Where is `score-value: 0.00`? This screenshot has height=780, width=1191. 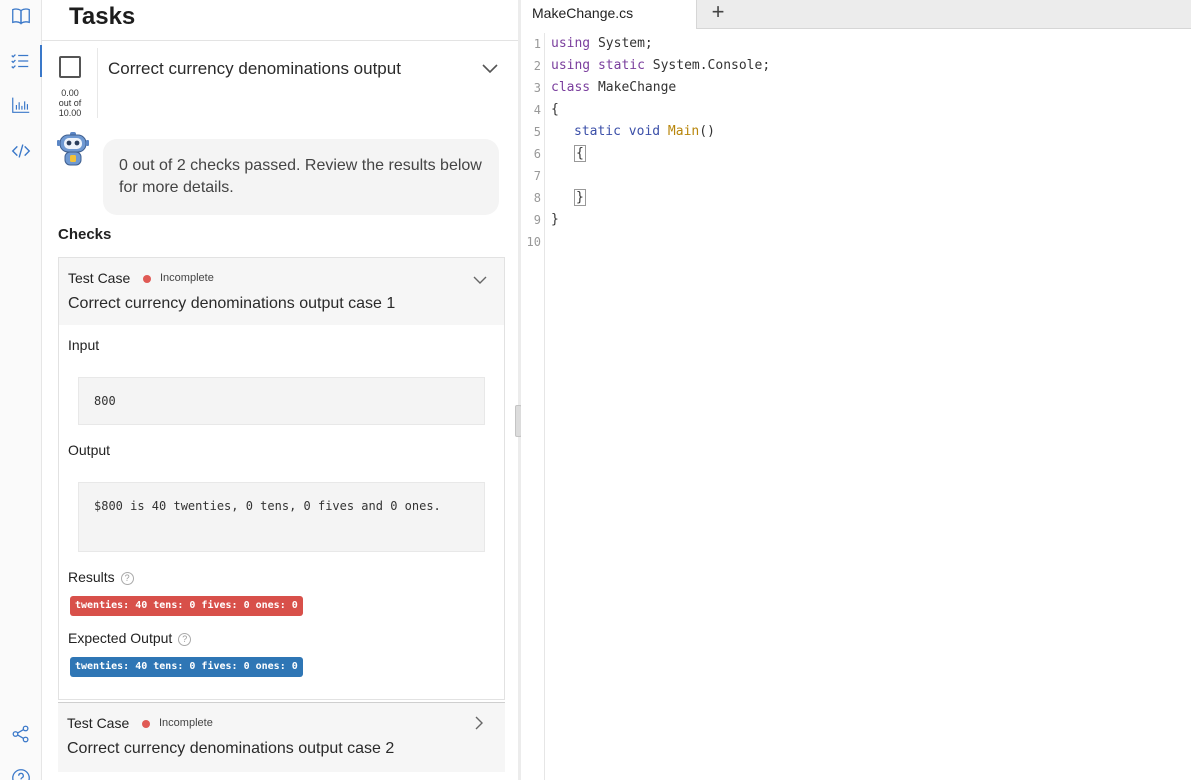 score-value: 0.00 is located at coordinates (70, 93).